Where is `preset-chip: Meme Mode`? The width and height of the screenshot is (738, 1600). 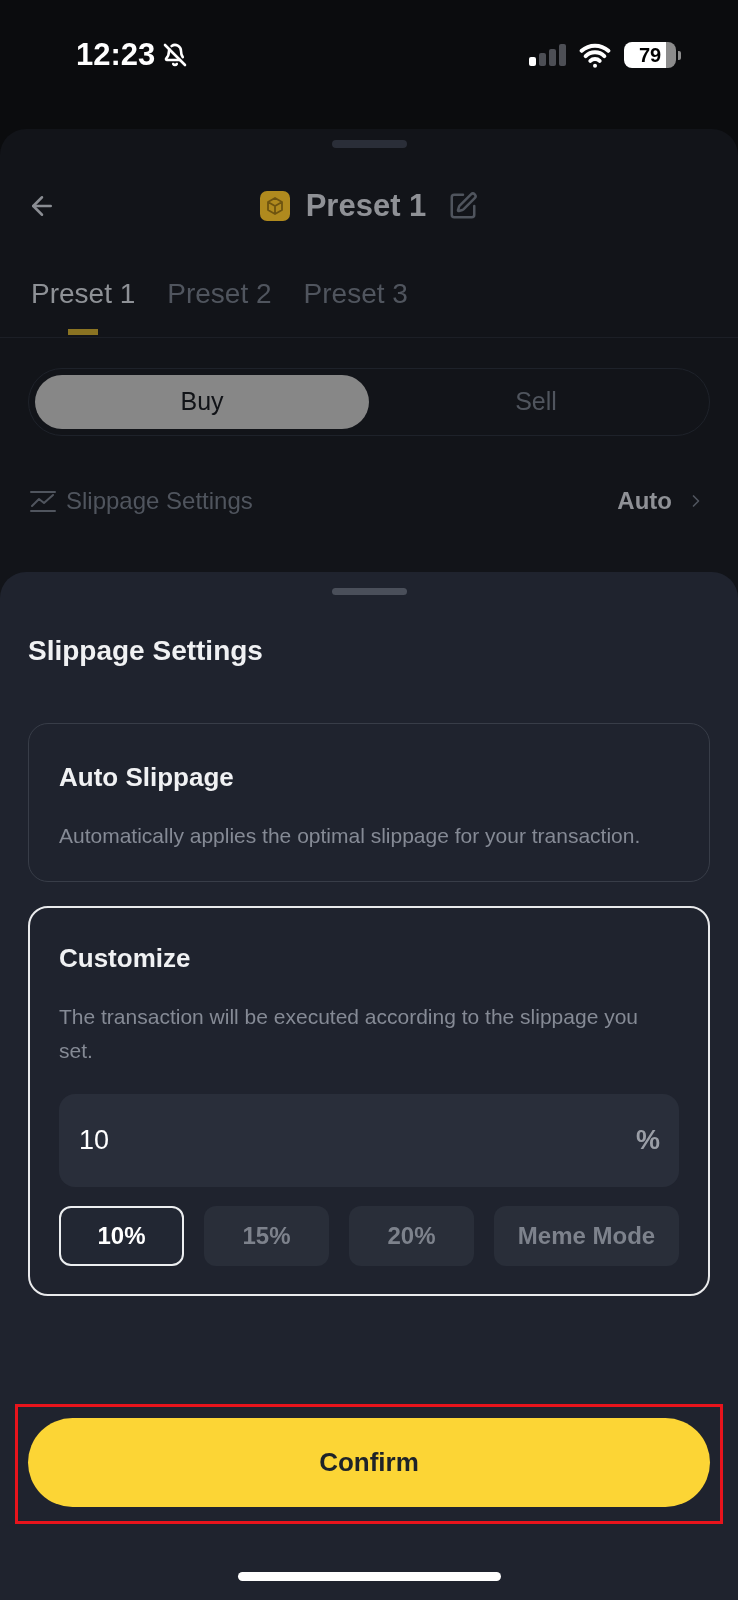
preset-chip: Meme Mode is located at coordinates (586, 1236).